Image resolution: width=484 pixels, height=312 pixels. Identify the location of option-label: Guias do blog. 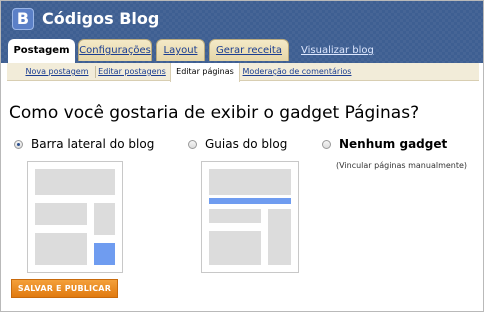
(246, 144).